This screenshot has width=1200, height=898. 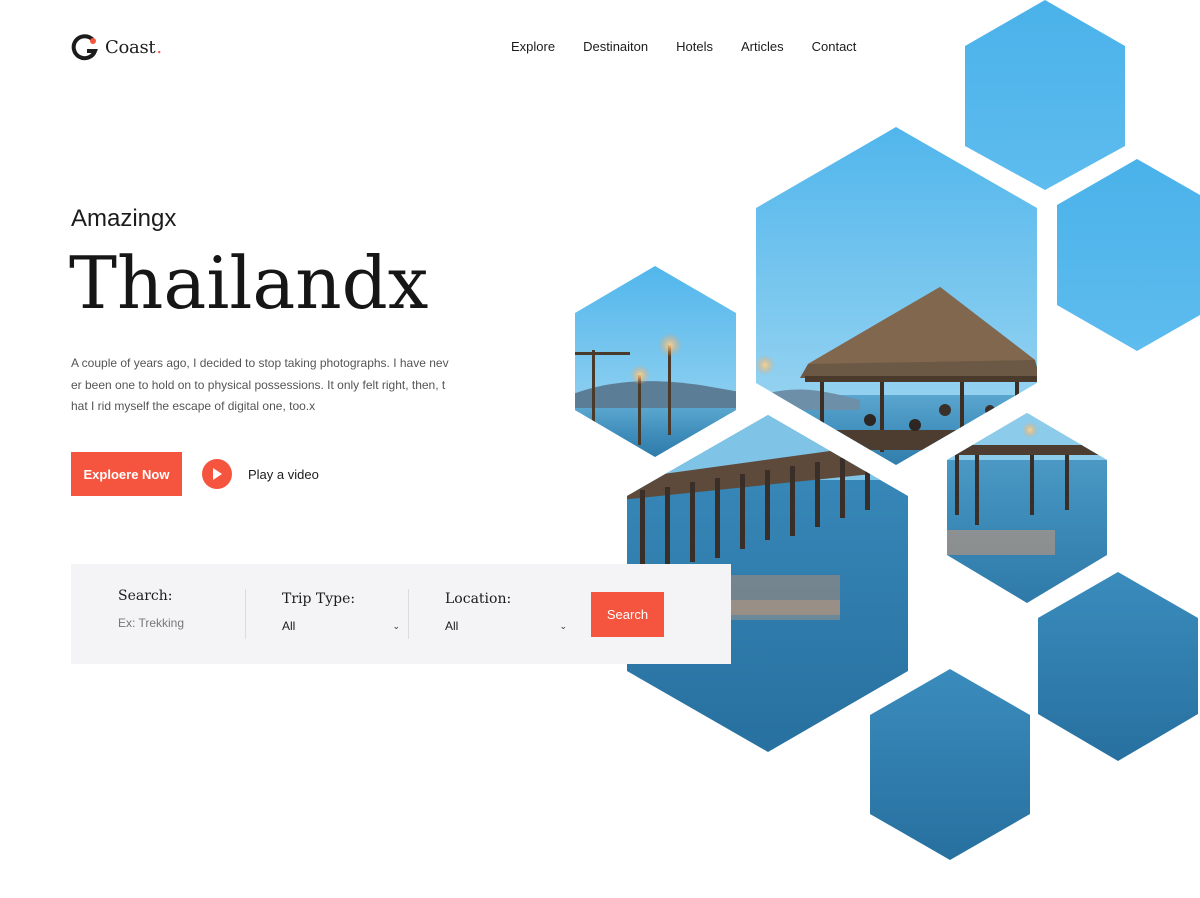 What do you see at coordinates (341, 612) in the screenshot?
I see `trip-type-group: Trip Type: All ⌄` at bounding box center [341, 612].